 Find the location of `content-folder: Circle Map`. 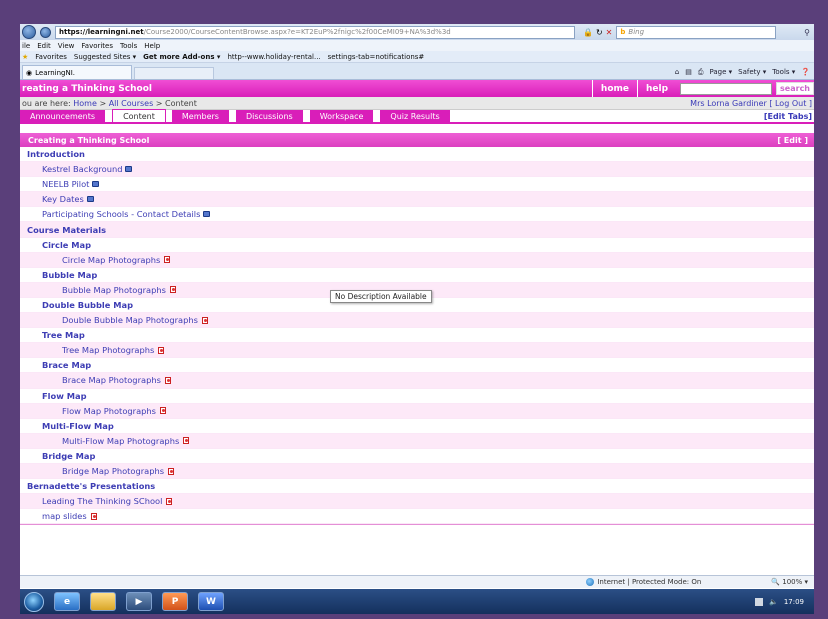

content-folder: Circle Map is located at coordinates (417, 245).